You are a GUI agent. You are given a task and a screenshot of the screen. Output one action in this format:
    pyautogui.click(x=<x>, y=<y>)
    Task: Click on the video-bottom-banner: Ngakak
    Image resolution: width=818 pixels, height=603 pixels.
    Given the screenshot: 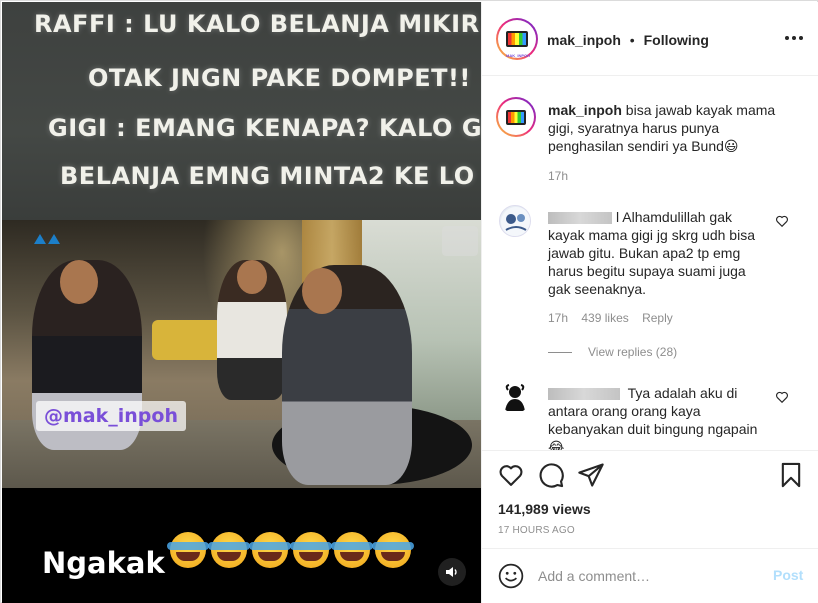 What is the action you would take?
    pyautogui.click(x=241, y=545)
    